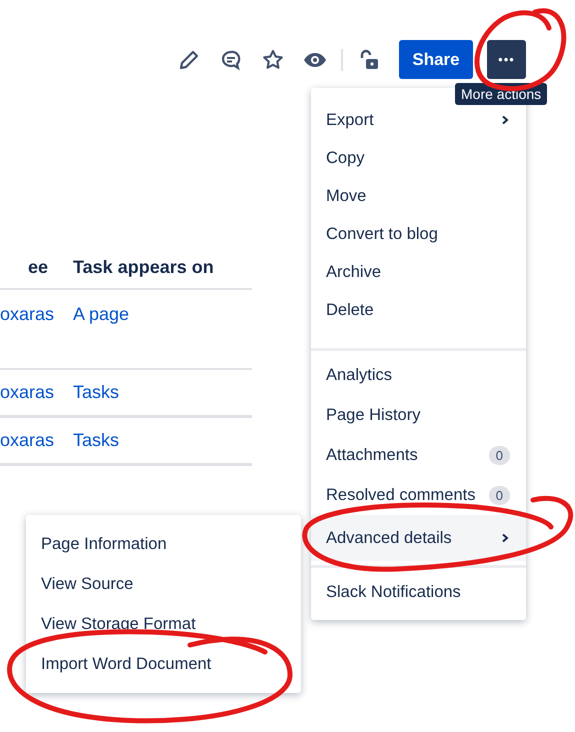 This screenshot has height=732, width=575. I want to click on menu-item: Analytics, so click(418, 375).